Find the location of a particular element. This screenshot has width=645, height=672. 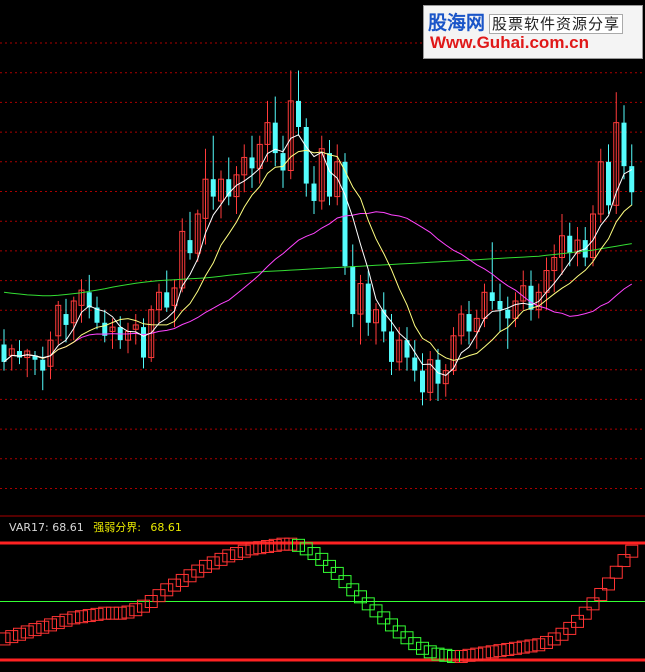

var17-label: VAR17: is located at coordinates (29, 527).